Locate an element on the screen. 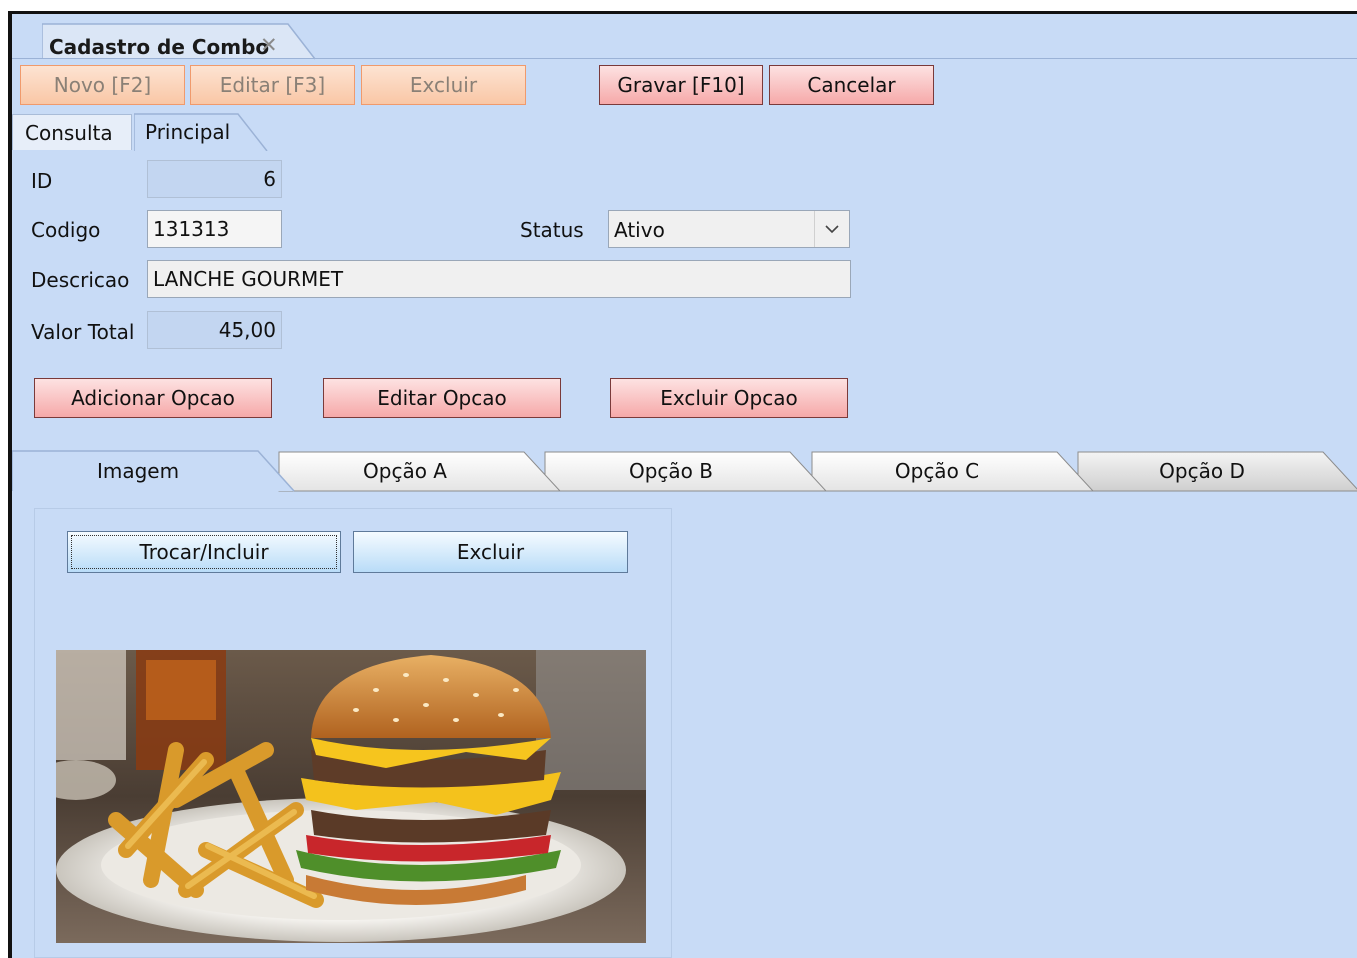 This screenshot has height=958, width=1357. codigo-input: 131313 is located at coordinates (214, 229).